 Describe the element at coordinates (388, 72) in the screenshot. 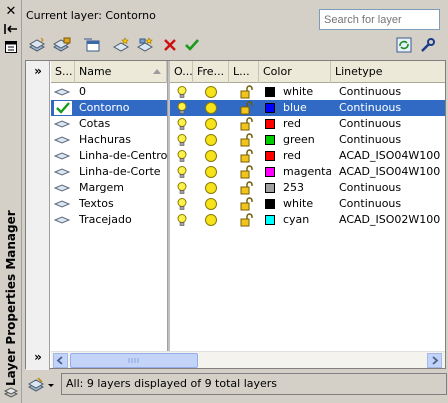

I see `col-linetype: Linetype` at that location.